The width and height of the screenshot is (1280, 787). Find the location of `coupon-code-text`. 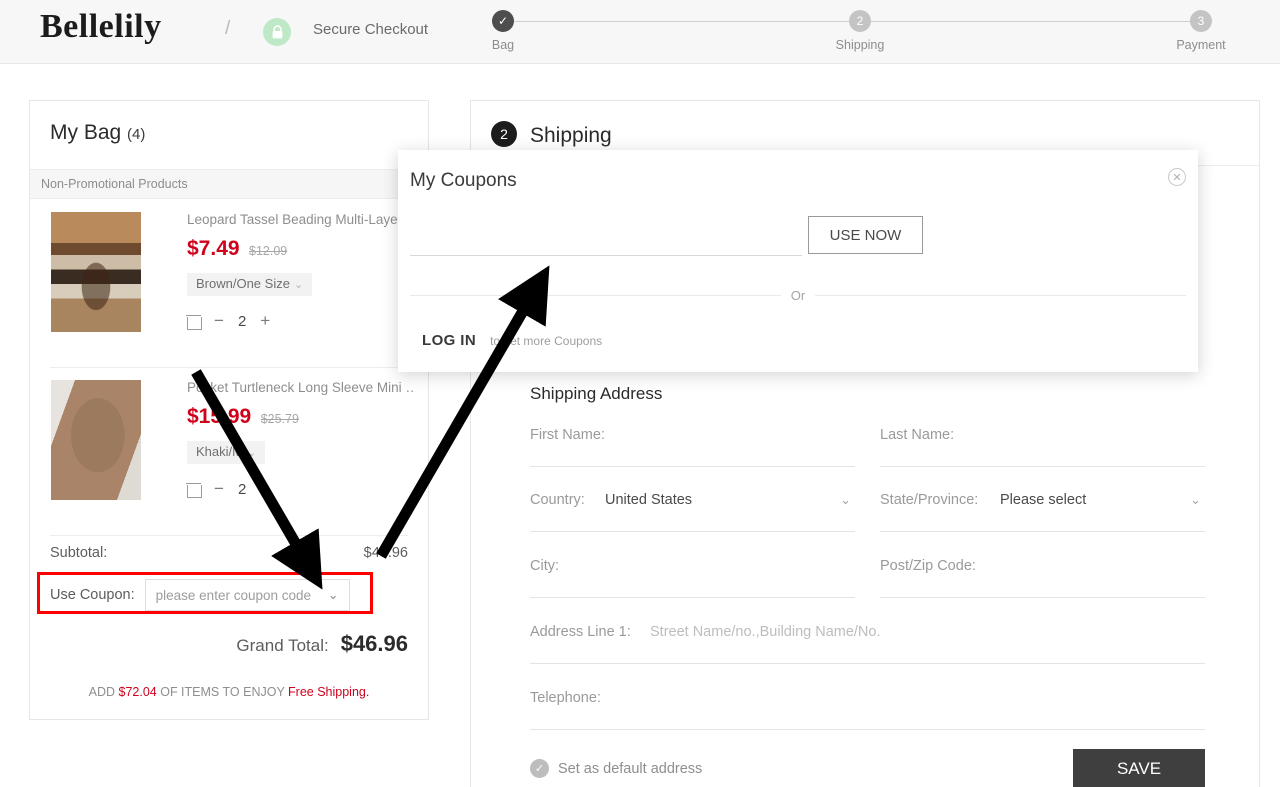

coupon-code-text is located at coordinates (606, 235).